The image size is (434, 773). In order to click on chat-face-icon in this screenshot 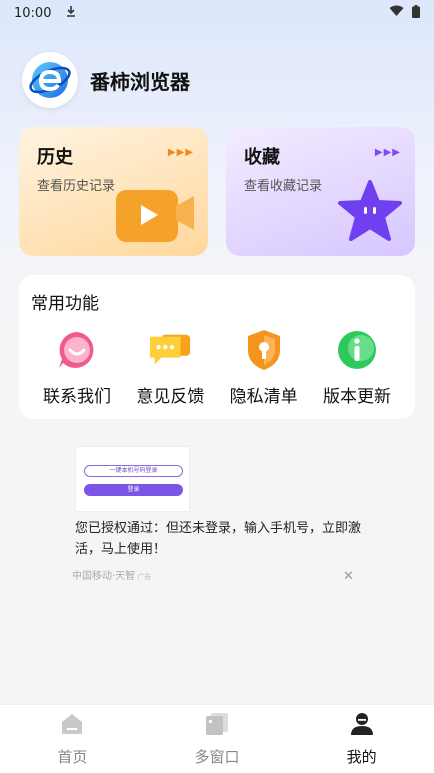, I will do `click(77, 350)`.